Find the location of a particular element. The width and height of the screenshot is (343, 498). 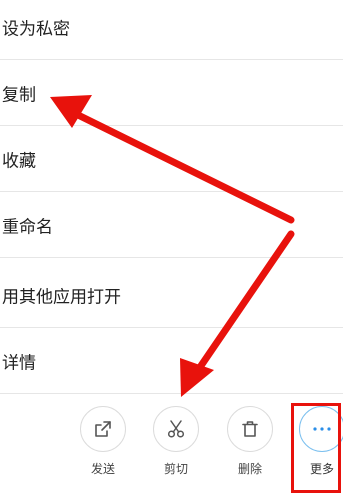

more-button-circle is located at coordinates (321, 429).